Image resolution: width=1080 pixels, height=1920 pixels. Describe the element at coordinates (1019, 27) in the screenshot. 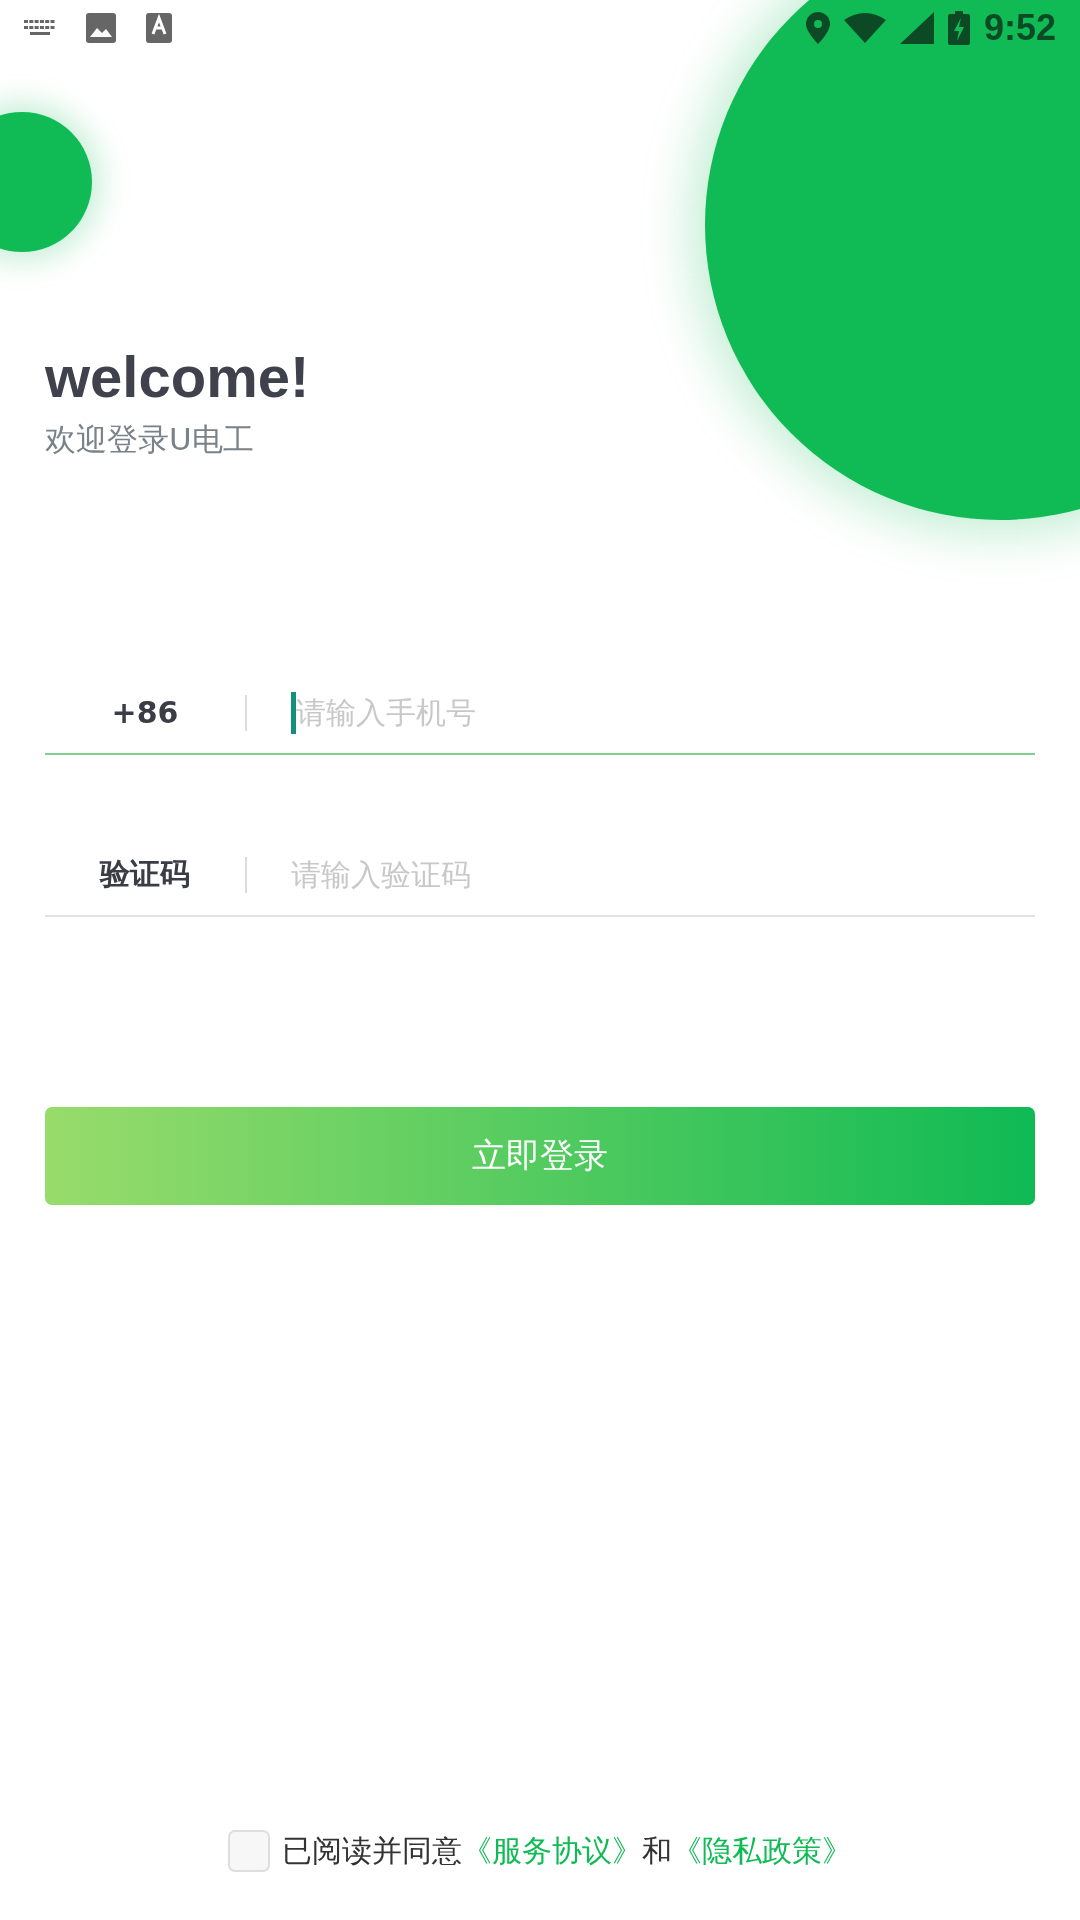

I see `clock-time: 9:52` at that location.